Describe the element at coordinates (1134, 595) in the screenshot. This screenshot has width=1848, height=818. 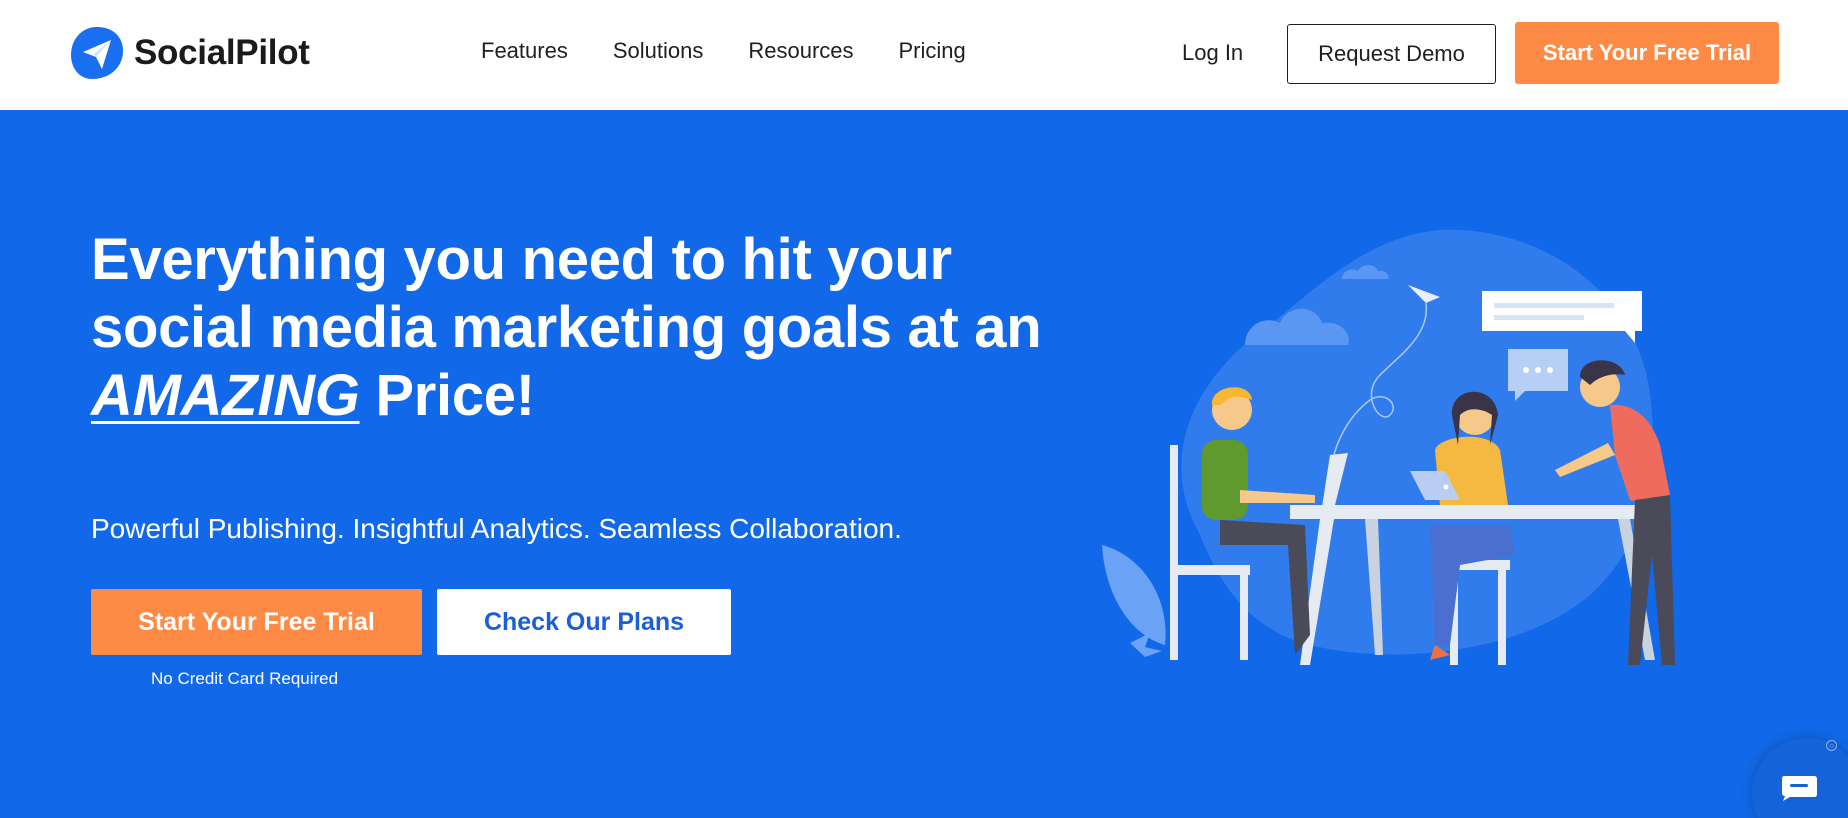
I see `leaf-icon` at that location.